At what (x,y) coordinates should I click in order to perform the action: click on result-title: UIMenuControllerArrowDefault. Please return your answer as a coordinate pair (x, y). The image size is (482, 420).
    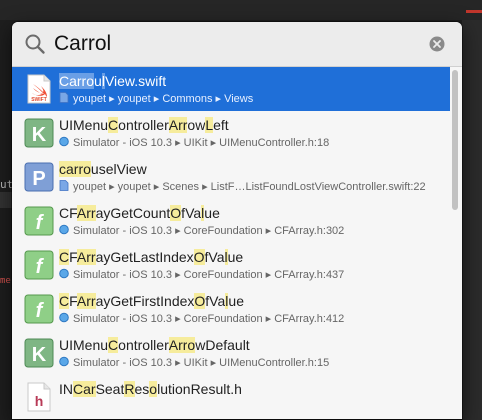
    Looking at the image, I should click on (154, 345).